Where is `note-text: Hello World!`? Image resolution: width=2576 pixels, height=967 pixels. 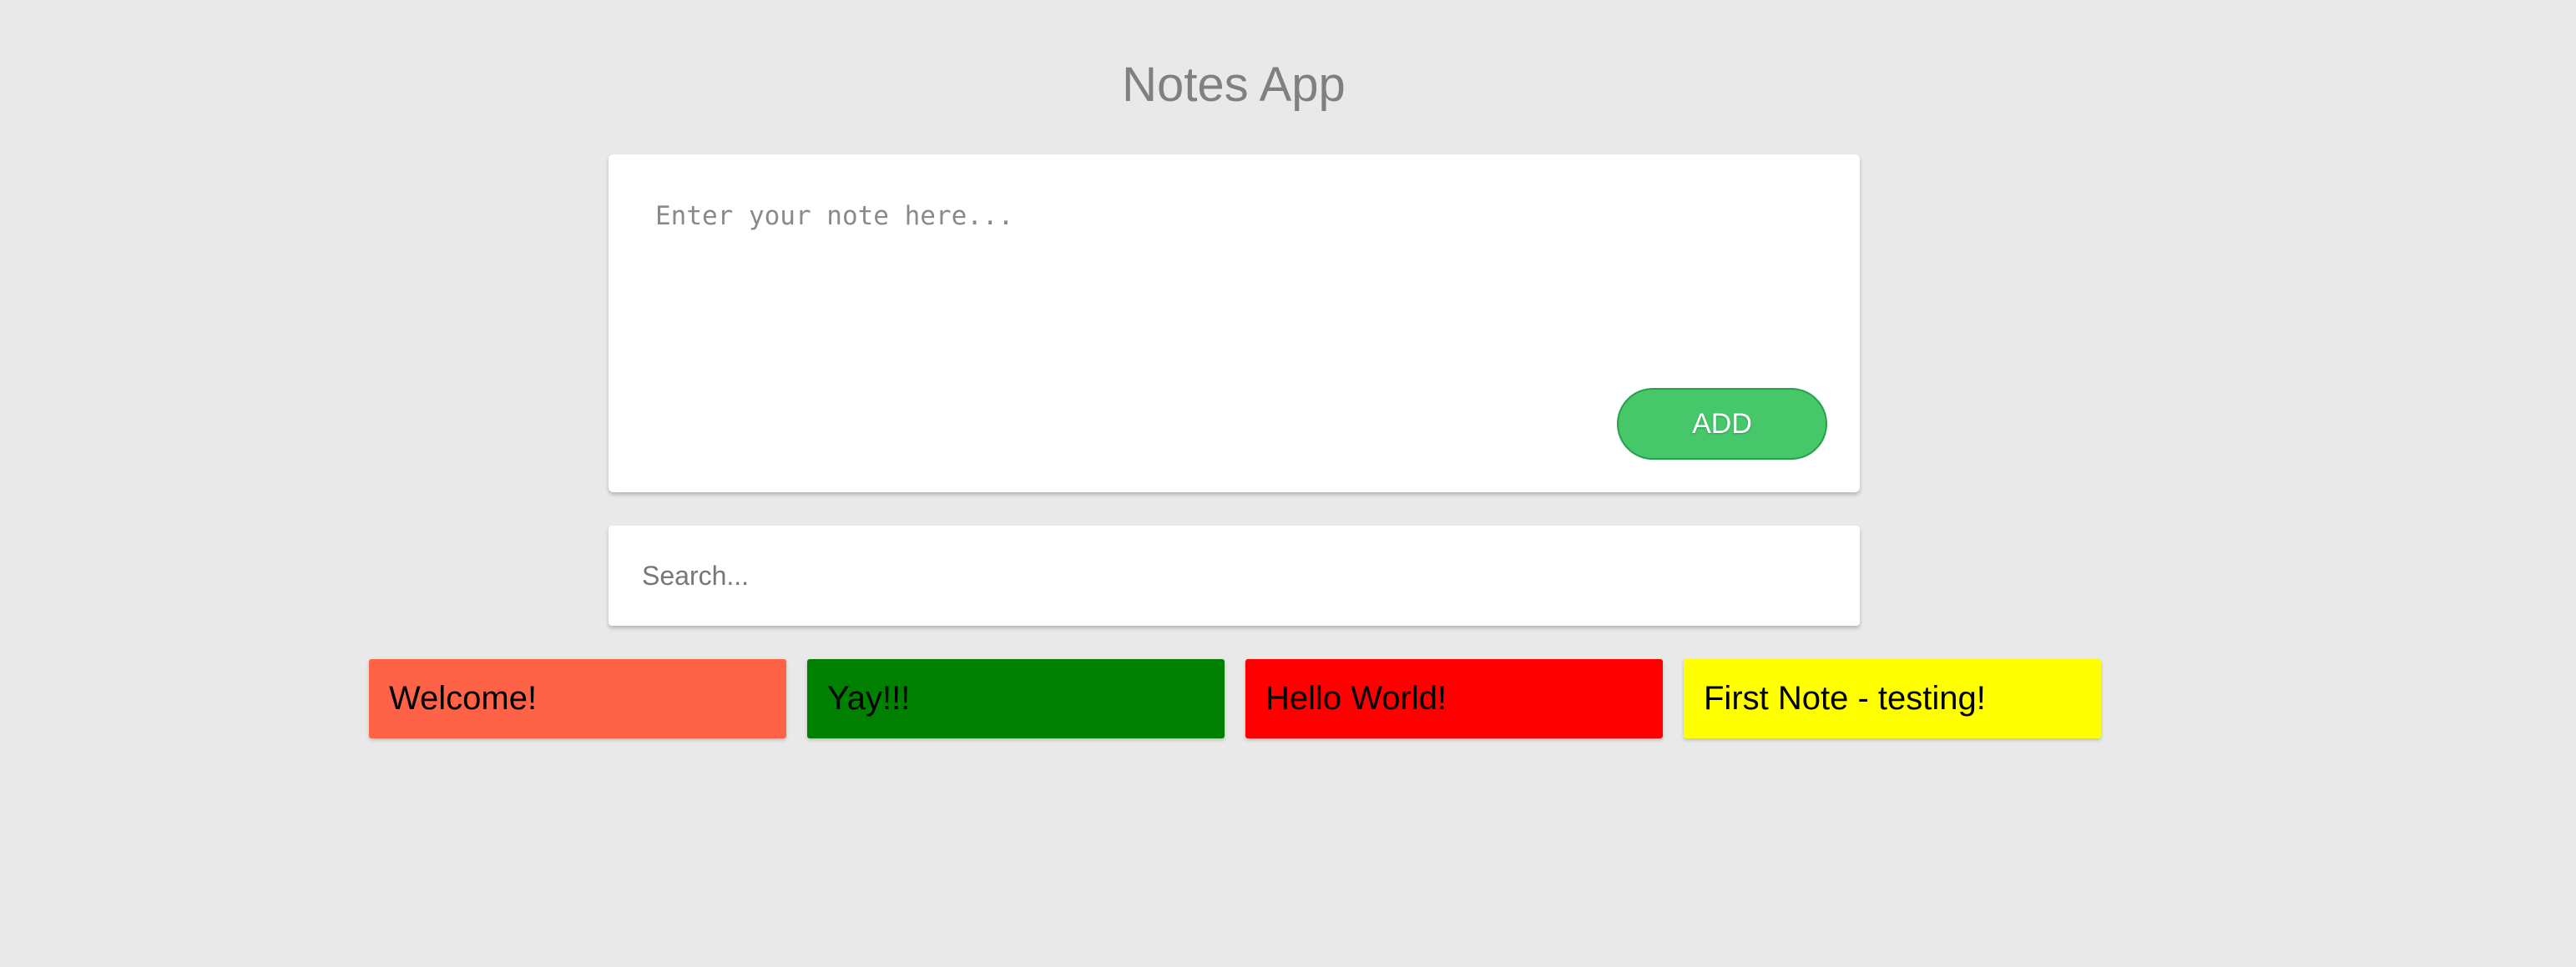 note-text: Hello World! is located at coordinates (1356, 698).